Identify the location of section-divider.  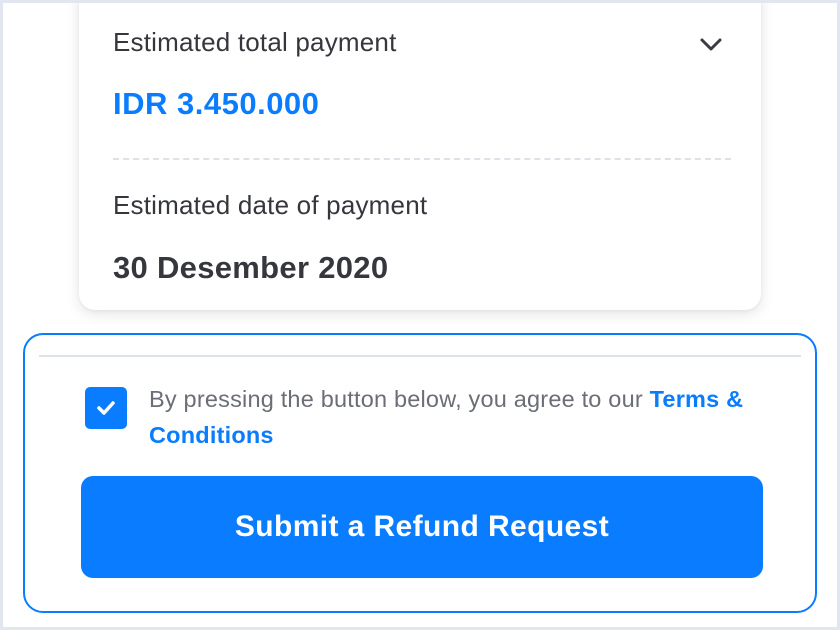
(420, 356).